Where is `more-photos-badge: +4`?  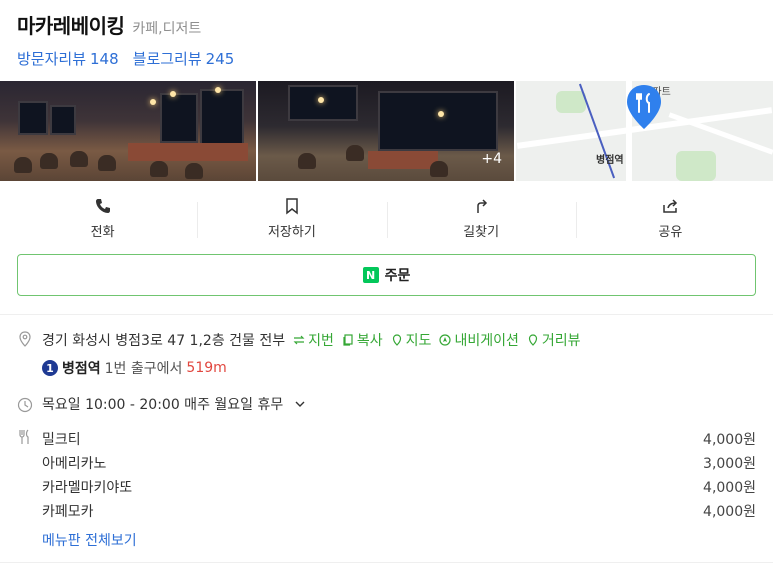
more-photos-badge: +4 is located at coordinates (491, 159).